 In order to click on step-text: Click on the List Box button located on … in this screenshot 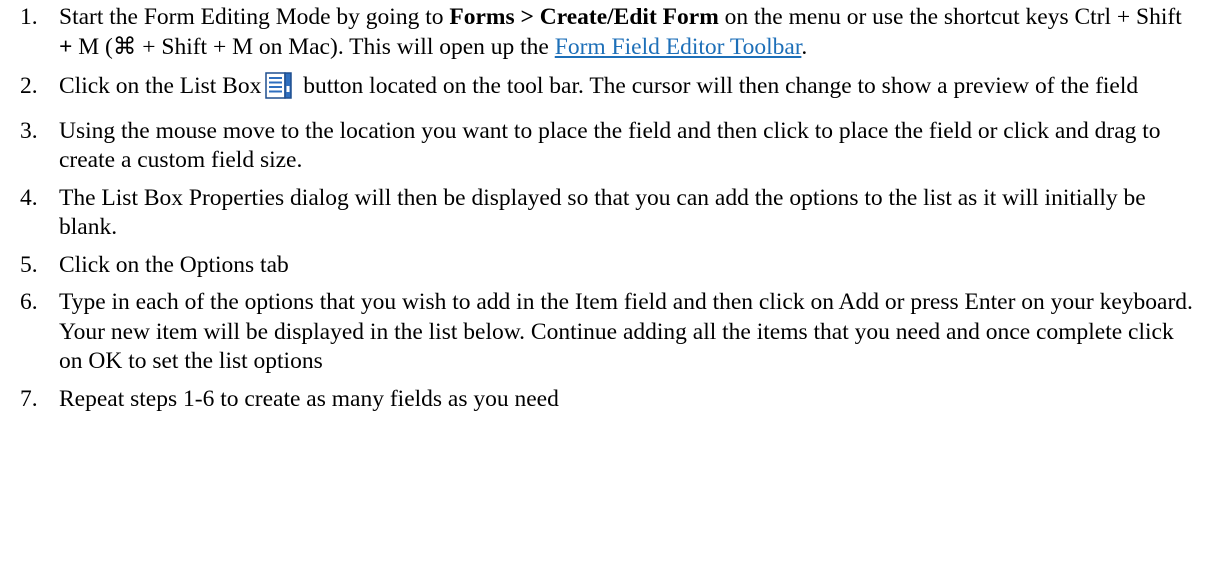, I will do `click(629, 90)`.